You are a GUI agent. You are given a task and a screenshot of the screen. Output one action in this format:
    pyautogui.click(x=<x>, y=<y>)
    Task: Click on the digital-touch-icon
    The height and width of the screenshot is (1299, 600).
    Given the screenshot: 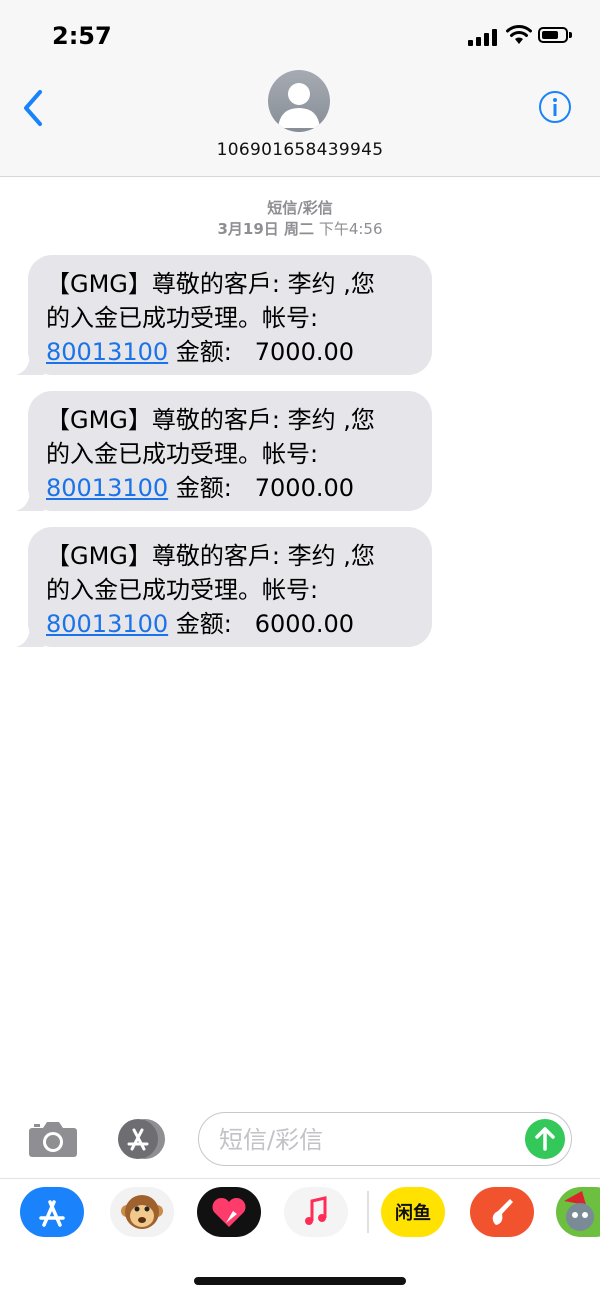 What is the action you would take?
    pyautogui.click(x=229, y=1212)
    